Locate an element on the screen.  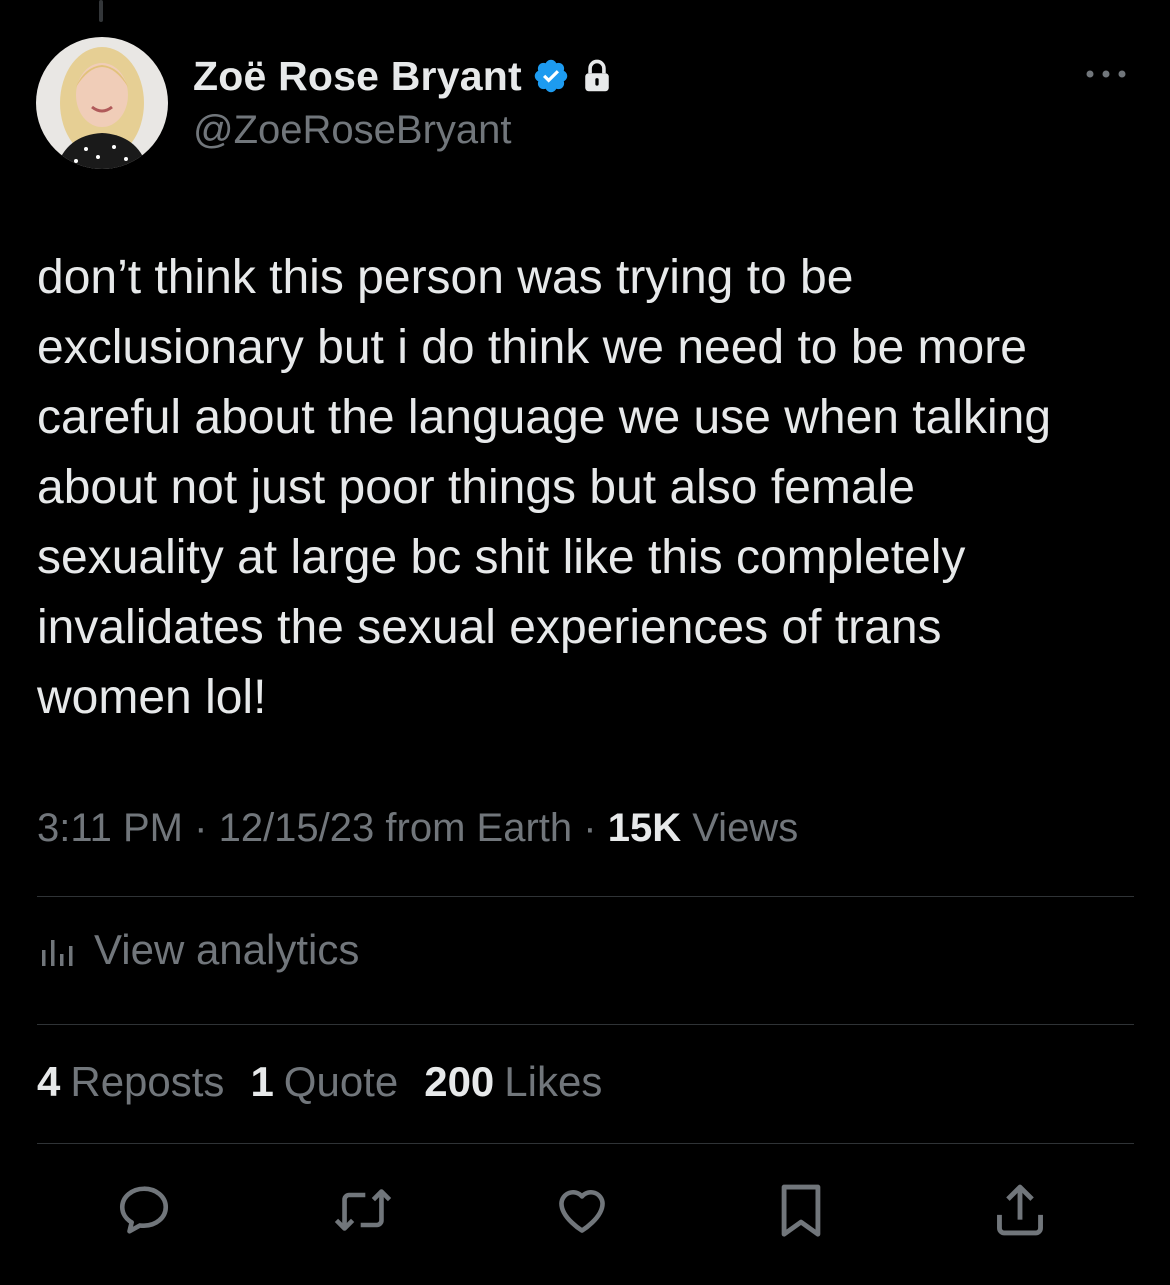
views-label: Views is located at coordinates (745, 828).